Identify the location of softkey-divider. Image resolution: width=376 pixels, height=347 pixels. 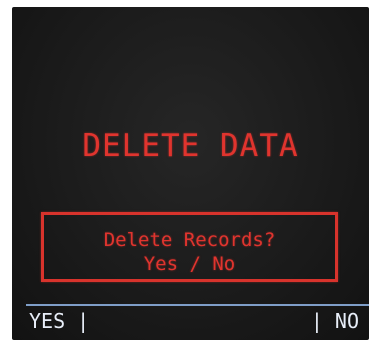
(197, 305).